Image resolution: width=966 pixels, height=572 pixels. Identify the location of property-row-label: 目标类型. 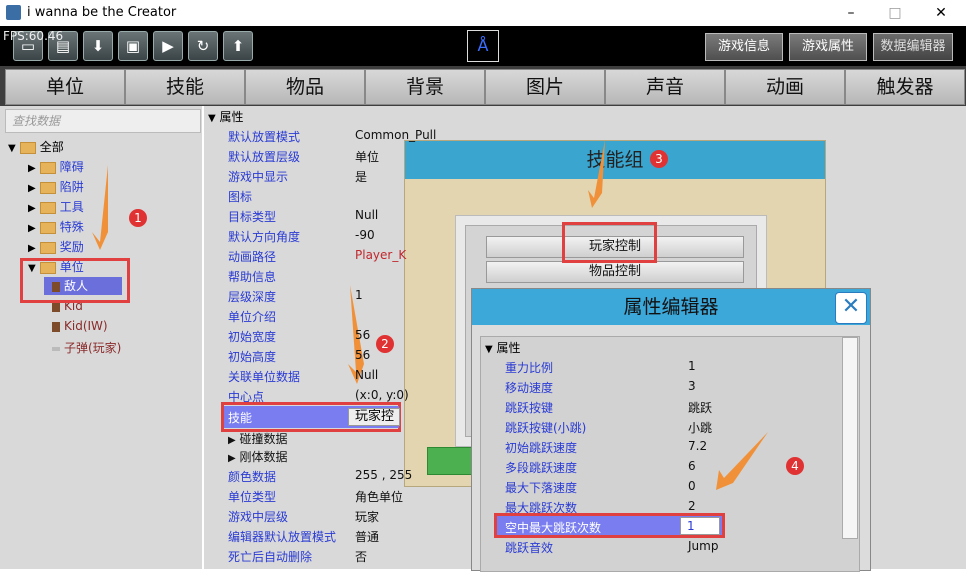
(252, 216).